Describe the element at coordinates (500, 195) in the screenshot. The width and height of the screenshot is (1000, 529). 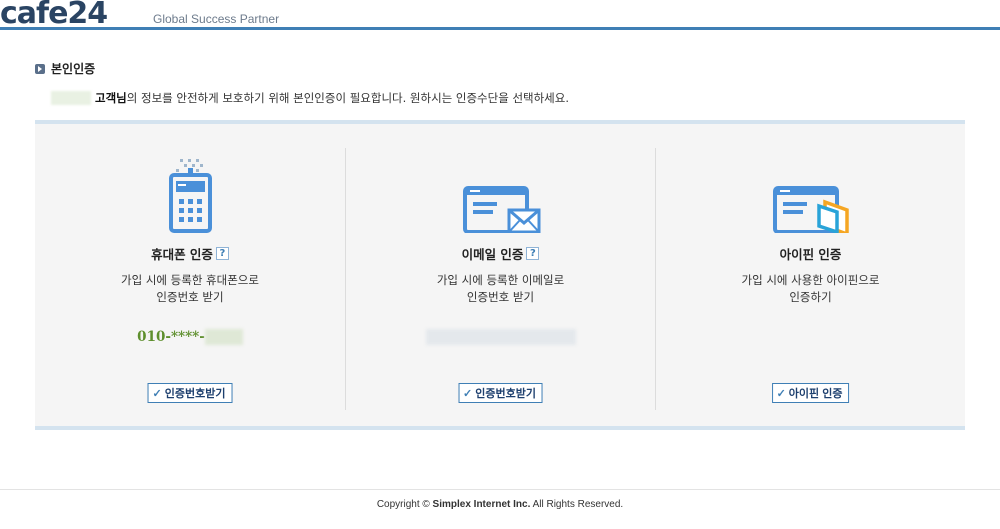
I see `email-icon` at that location.